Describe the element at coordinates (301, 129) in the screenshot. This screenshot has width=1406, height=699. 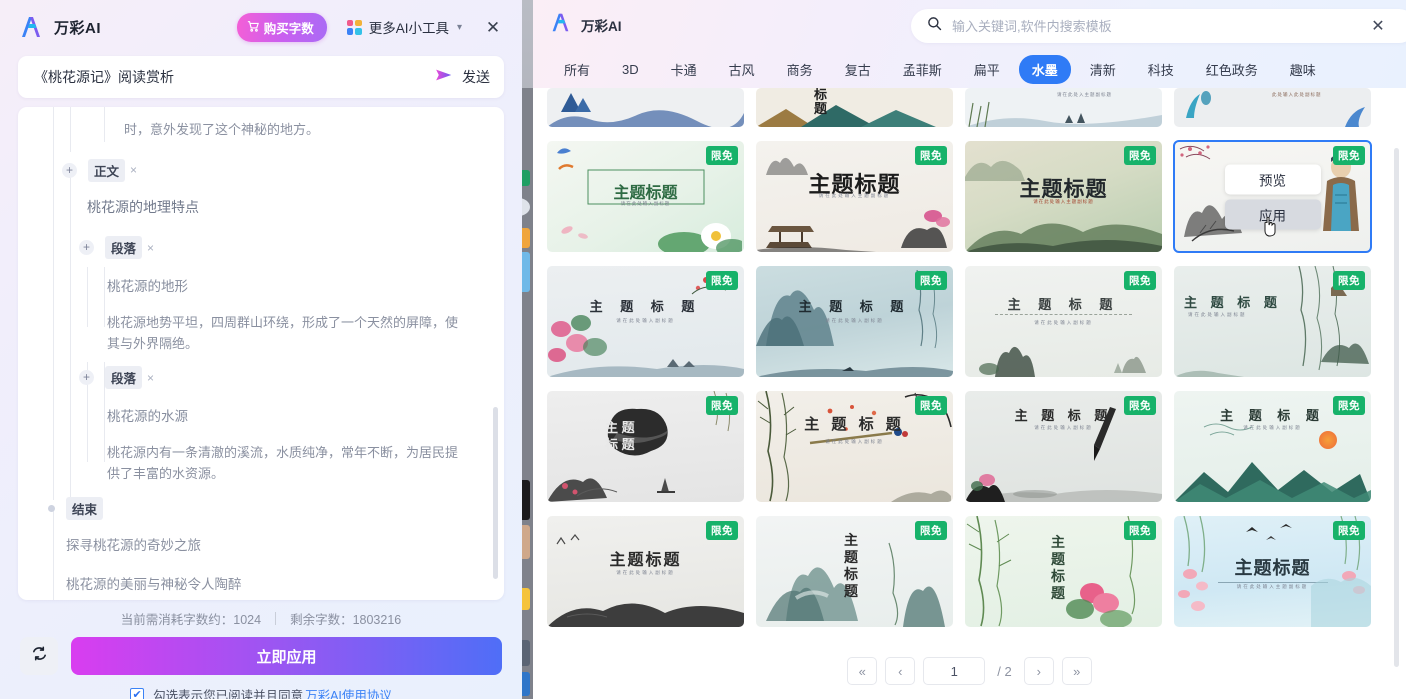
I see `outline-text: 时，意外发现了这个神秘的地方。` at that location.